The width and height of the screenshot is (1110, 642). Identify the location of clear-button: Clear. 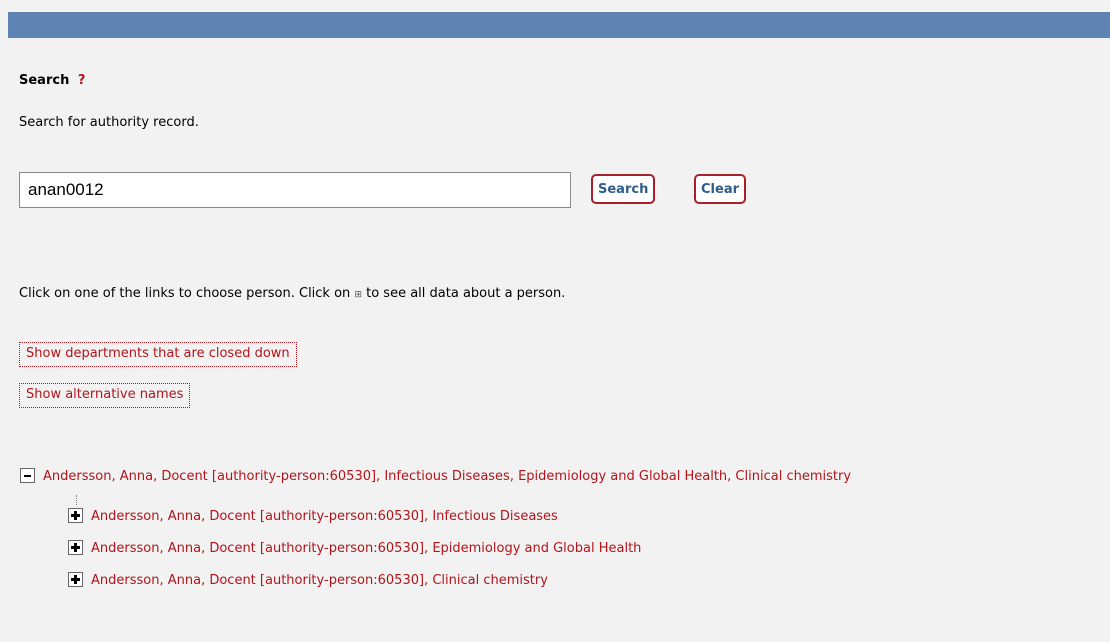
(720, 189).